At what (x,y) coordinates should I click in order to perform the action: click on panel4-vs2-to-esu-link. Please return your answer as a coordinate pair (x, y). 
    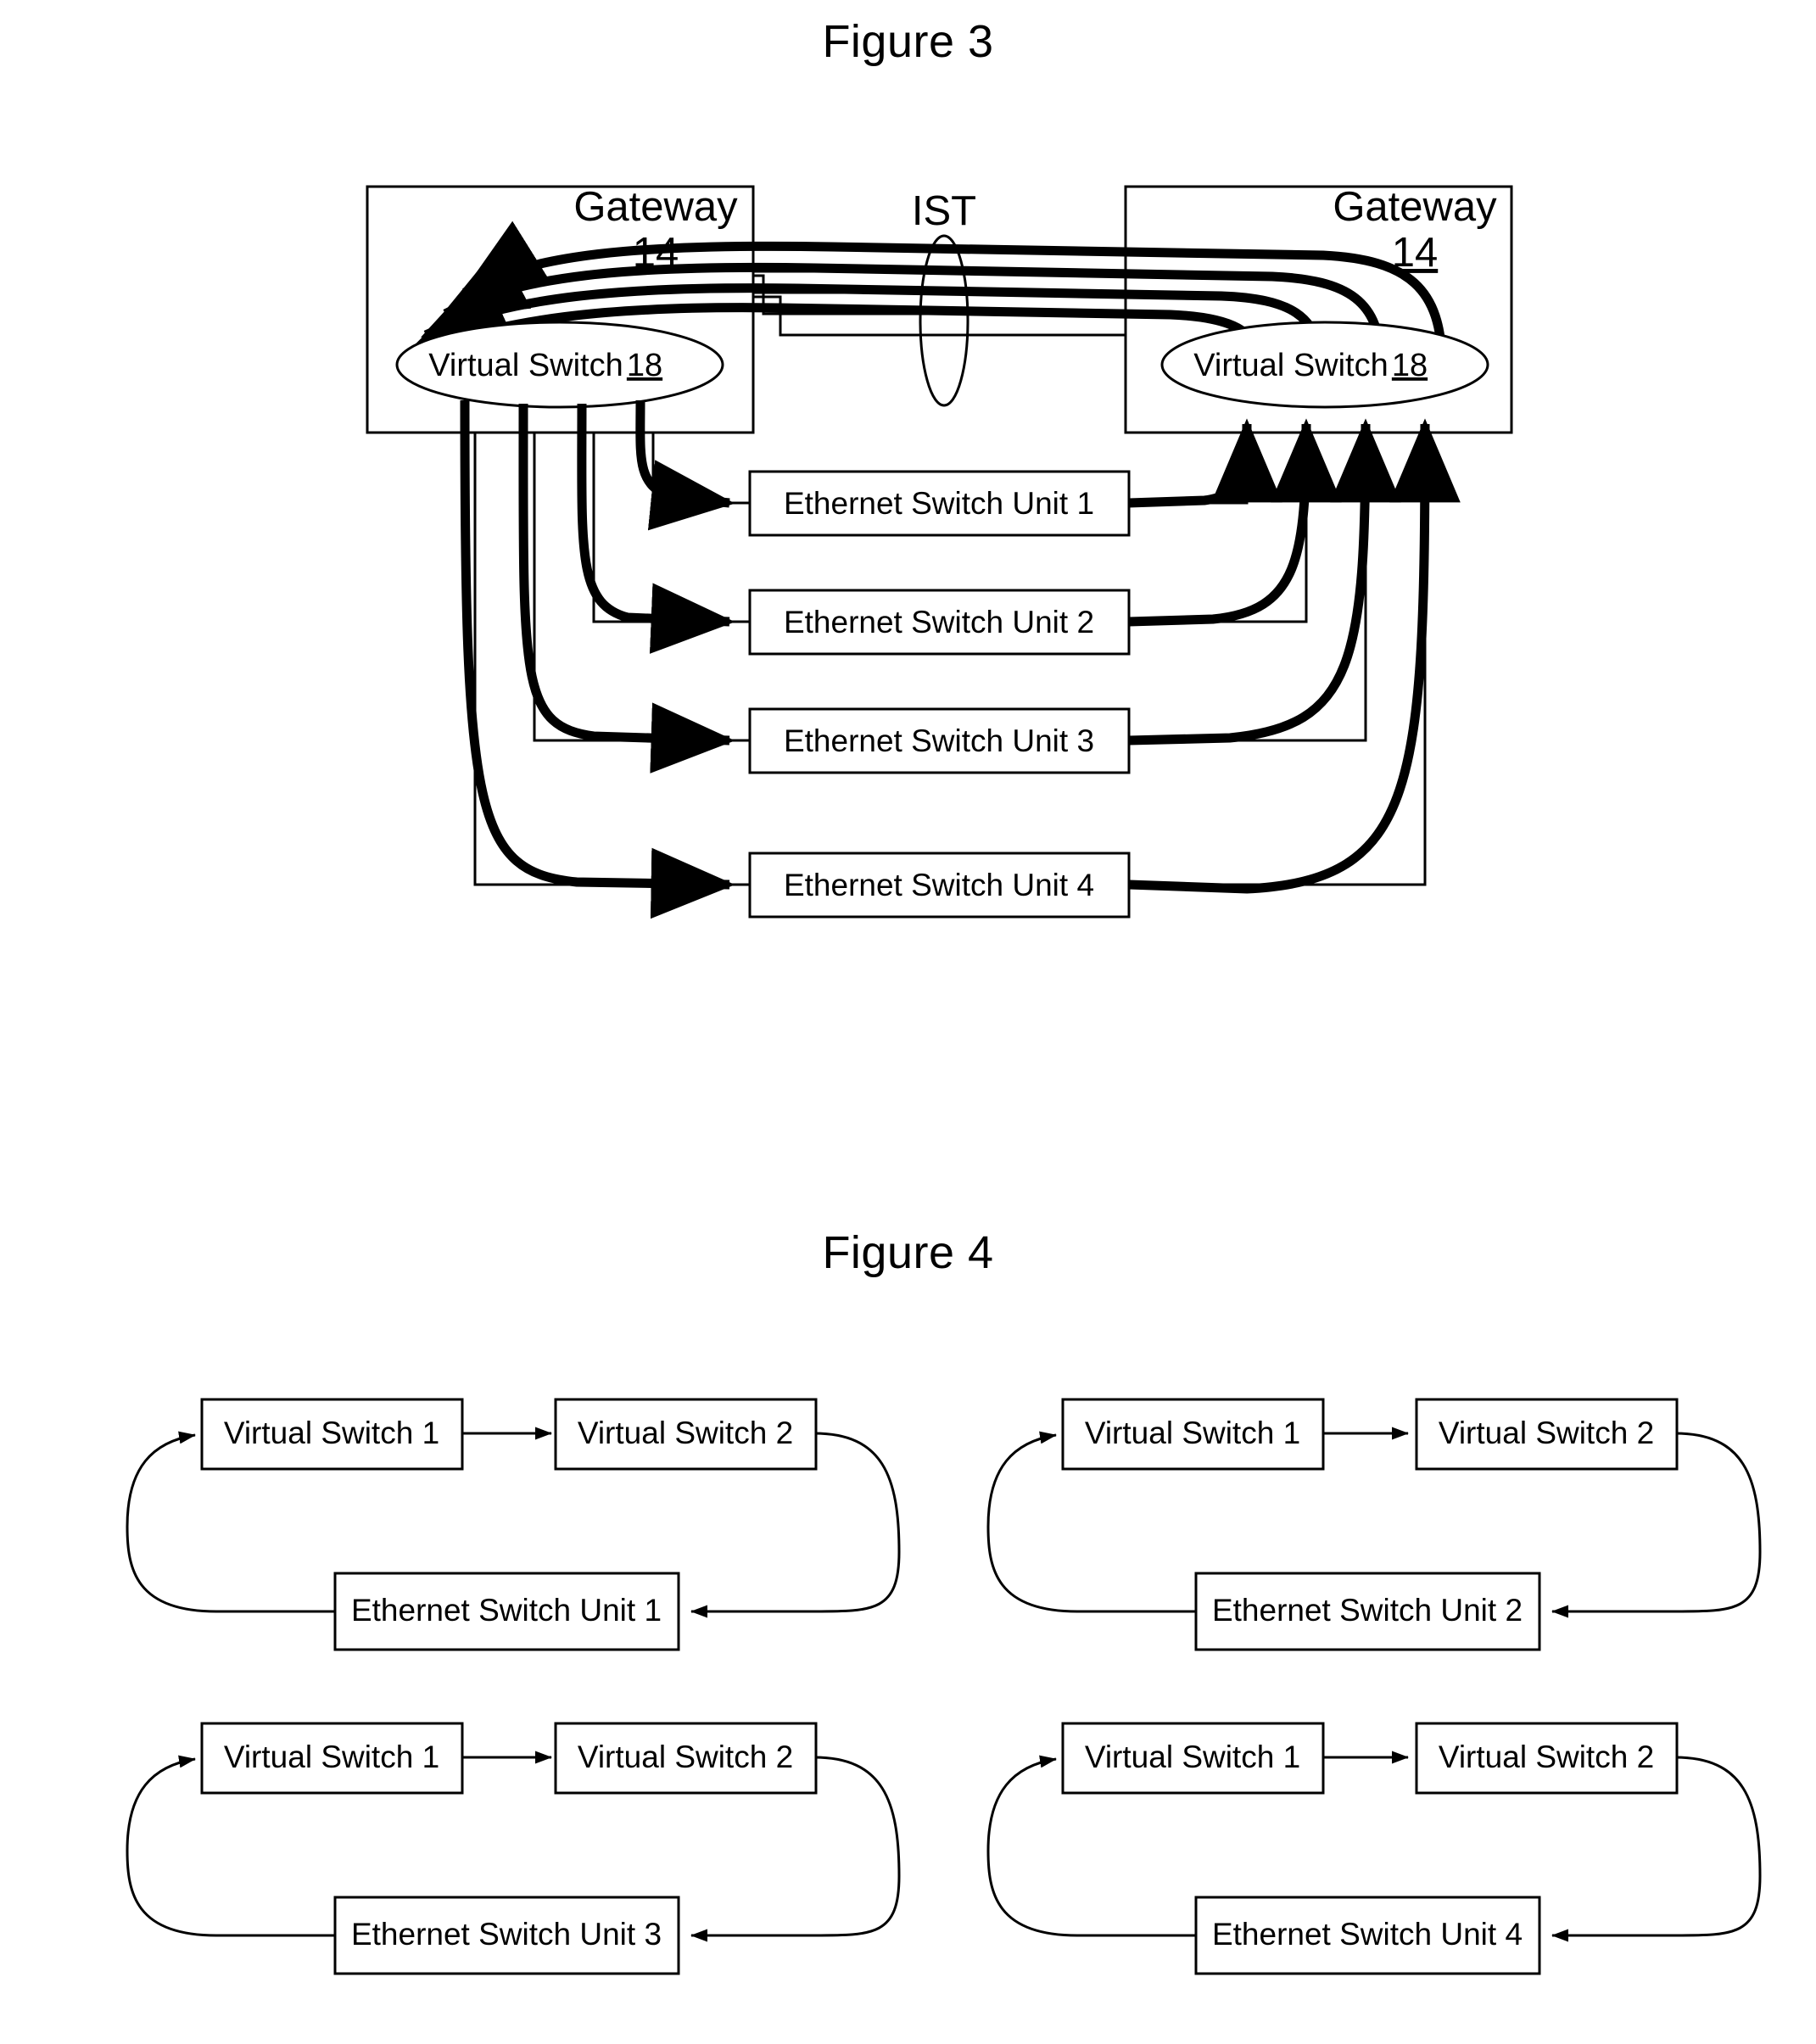
    Looking at the image, I should click on (1656, 1849).